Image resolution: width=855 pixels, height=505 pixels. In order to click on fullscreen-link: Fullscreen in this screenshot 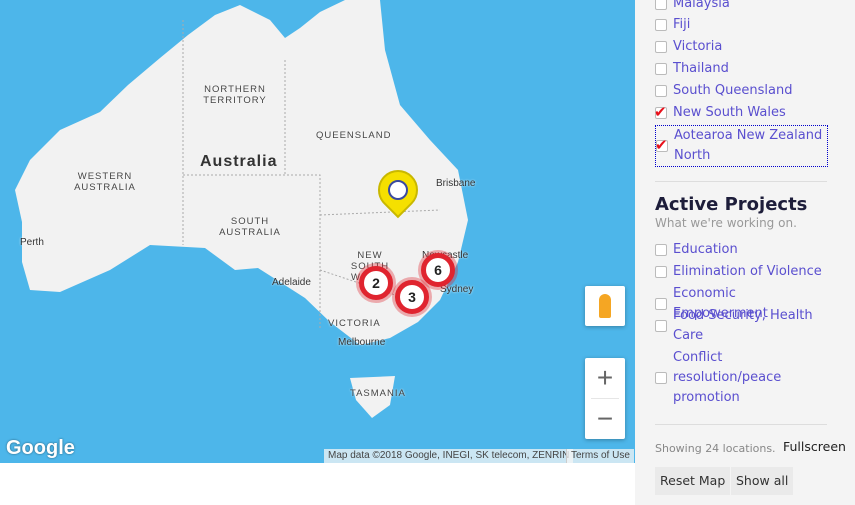, I will do `click(814, 446)`.